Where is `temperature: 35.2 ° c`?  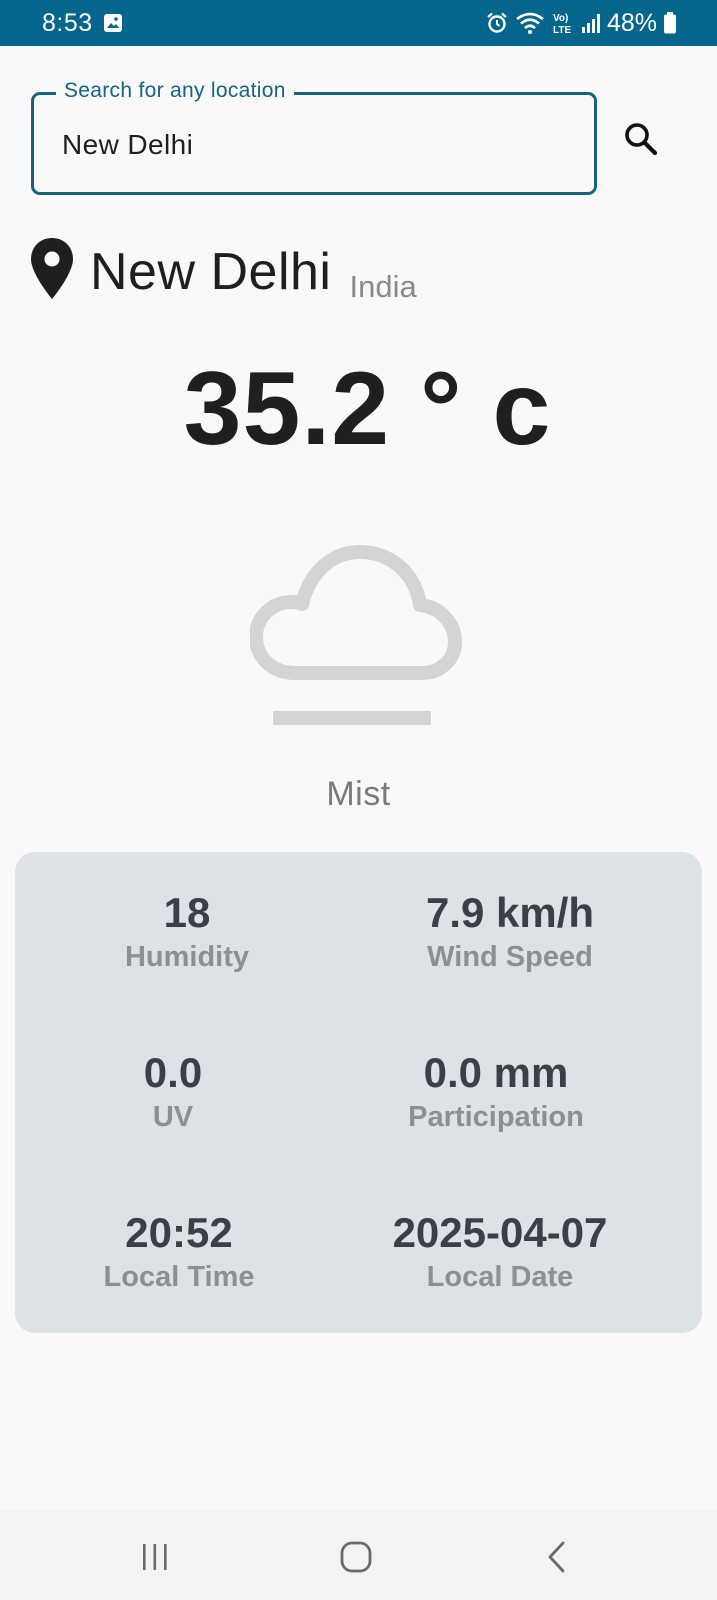 temperature: 35.2 ° c is located at coordinates (367, 409).